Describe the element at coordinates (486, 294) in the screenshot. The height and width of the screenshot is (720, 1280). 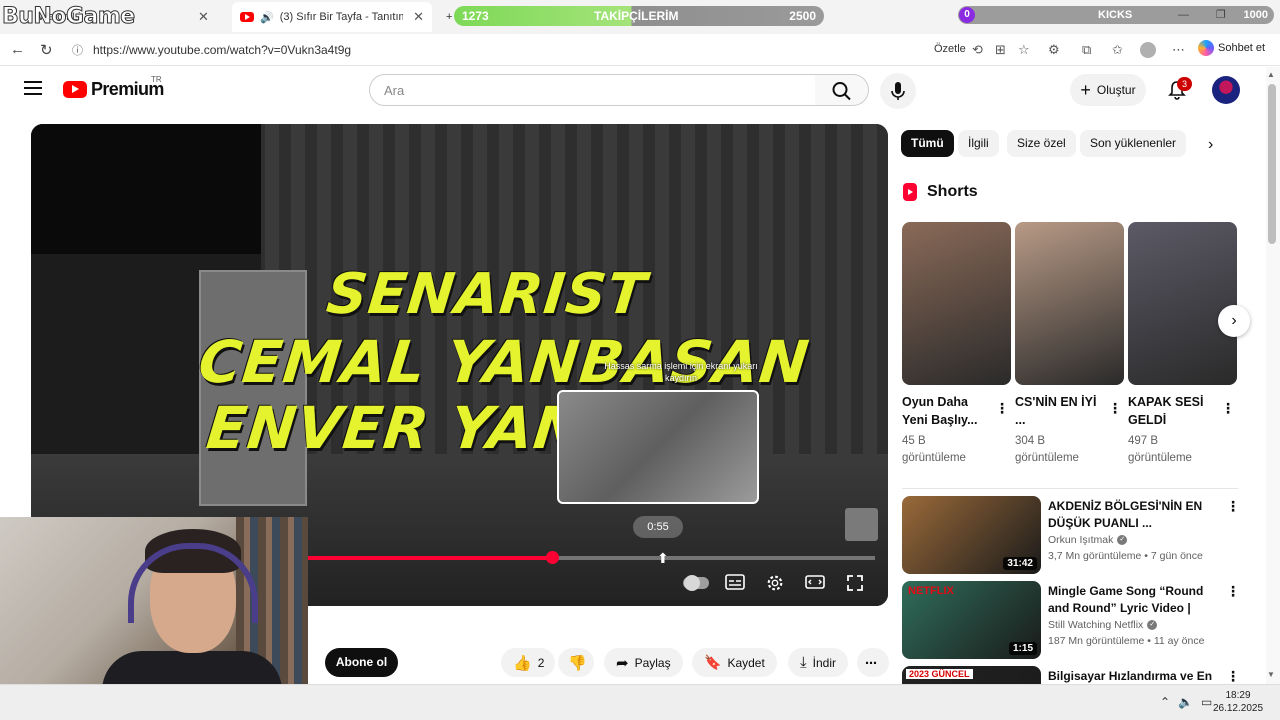
I see `credit-line: SENARIST` at that location.